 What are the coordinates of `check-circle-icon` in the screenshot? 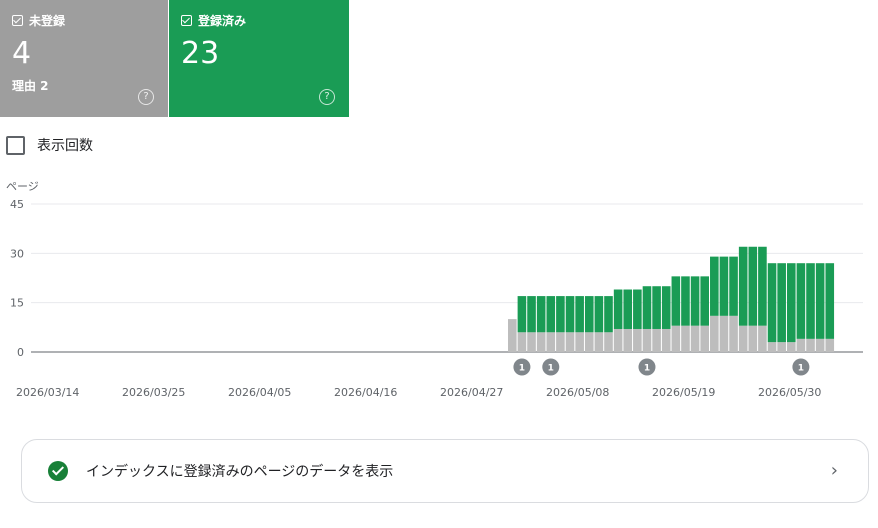 It's located at (58, 471).